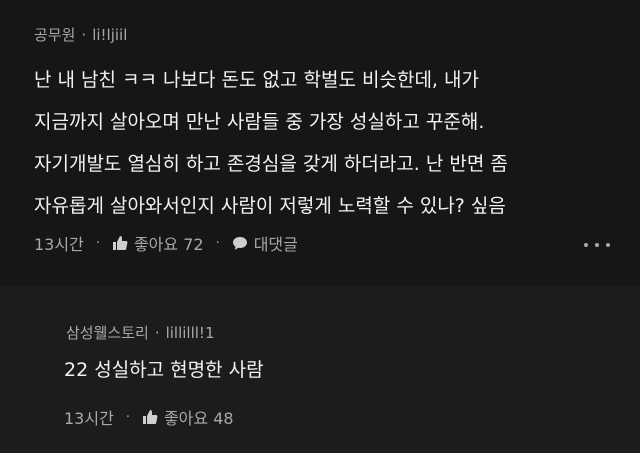 This screenshot has width=640, height=453. Describe the element at coordinates (54, 34) in the screenshot. I see `author-name: 공무원` at that location.